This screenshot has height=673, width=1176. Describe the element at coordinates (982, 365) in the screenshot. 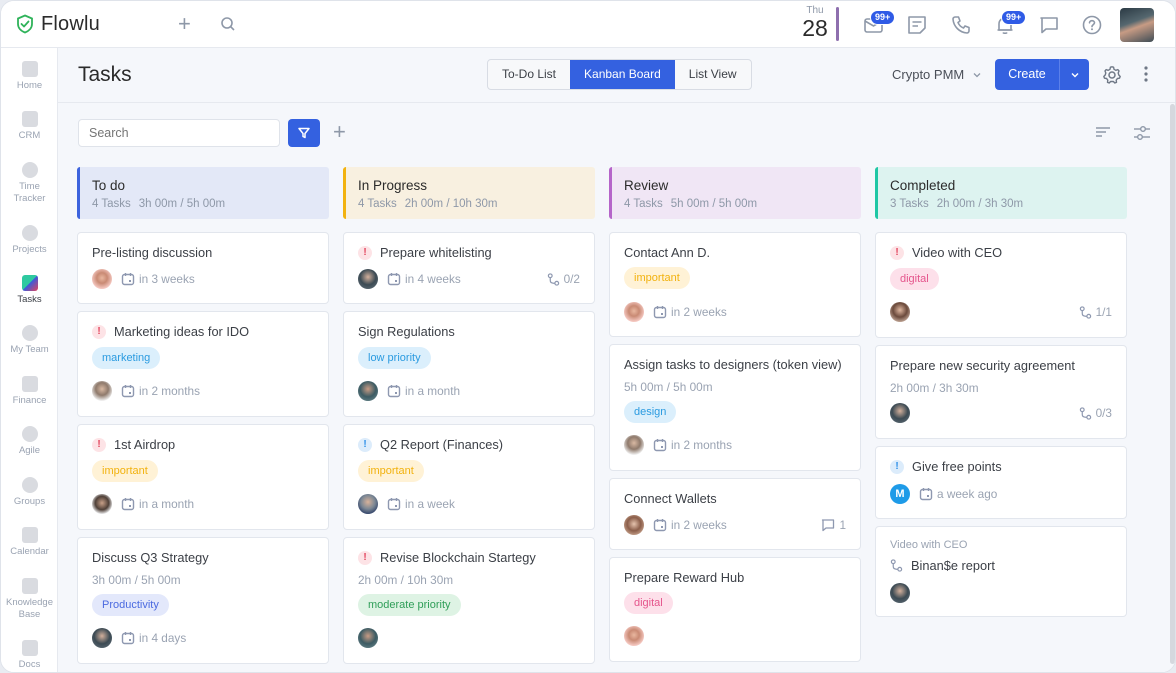

I see `task-title: Prepare new security agreement` at that location.